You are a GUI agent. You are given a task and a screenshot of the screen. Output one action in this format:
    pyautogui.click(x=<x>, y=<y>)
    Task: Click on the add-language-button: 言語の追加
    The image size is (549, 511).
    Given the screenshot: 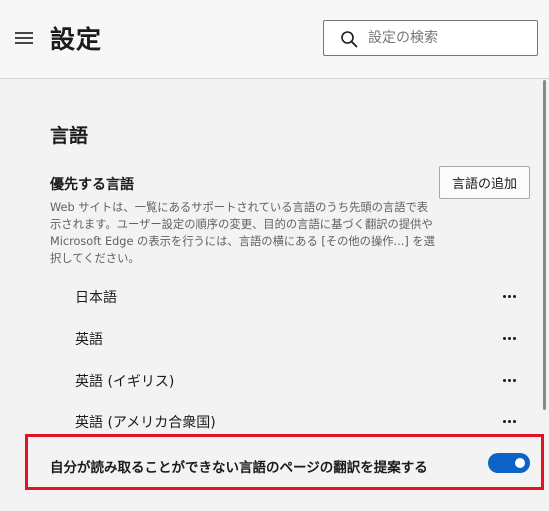 What is the action you would take?
    pyautogui.click(x=484, y=182)
    